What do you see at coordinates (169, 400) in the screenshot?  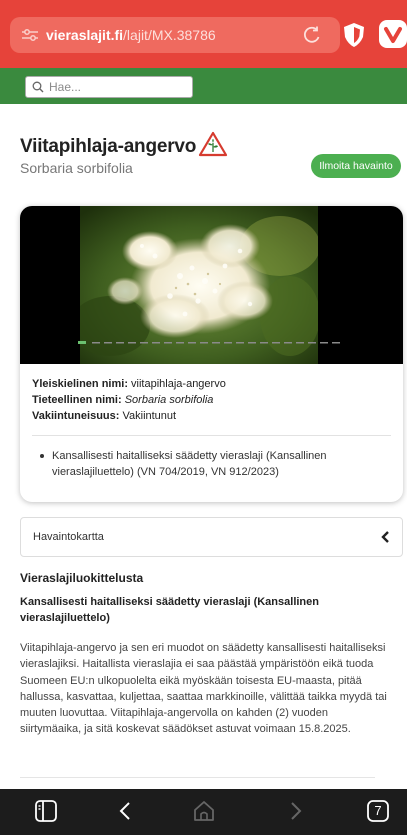 I see `scientific-name-value: Sorbaria sorbifolia` at bounding box center [169, 400].